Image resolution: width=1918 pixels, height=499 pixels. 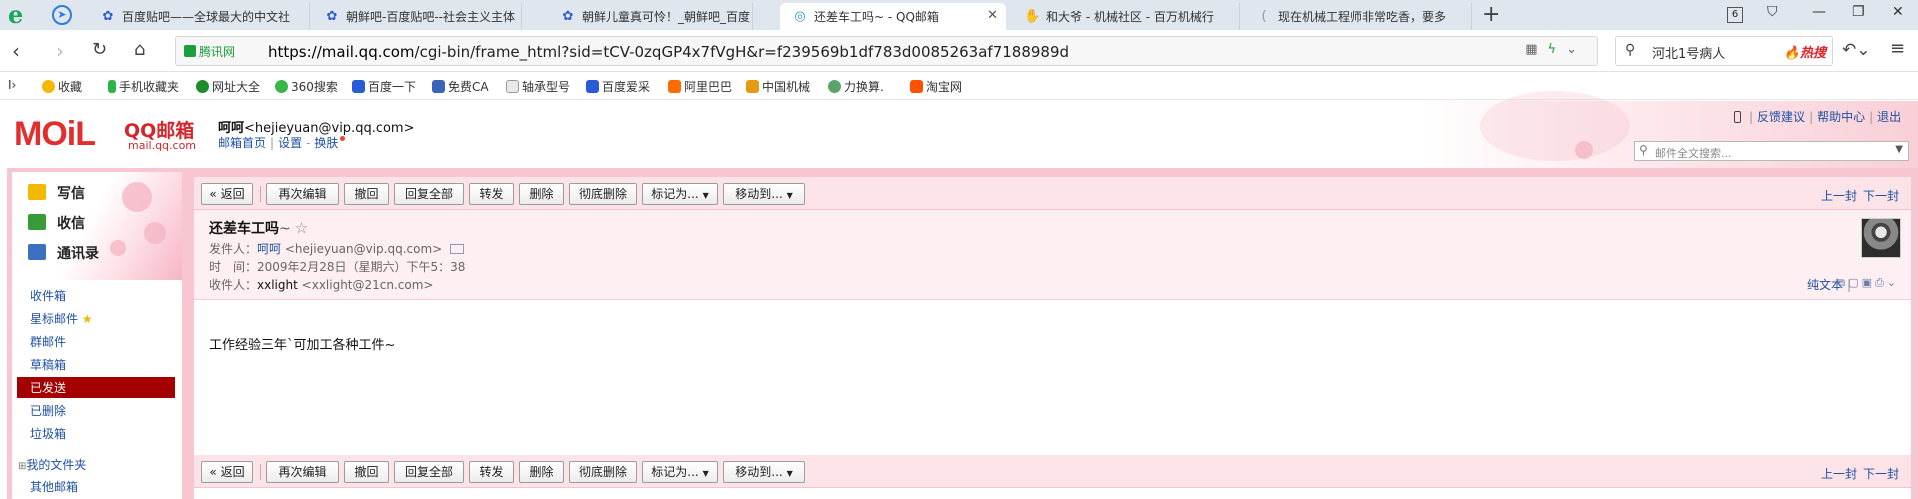 What do you see at coordinates (893, 16) in the screenshot?
I see `browser-tab-active: ◎ 还差车工吗~ - QQ邮箱 ✕` at bounding box center [893, 16].